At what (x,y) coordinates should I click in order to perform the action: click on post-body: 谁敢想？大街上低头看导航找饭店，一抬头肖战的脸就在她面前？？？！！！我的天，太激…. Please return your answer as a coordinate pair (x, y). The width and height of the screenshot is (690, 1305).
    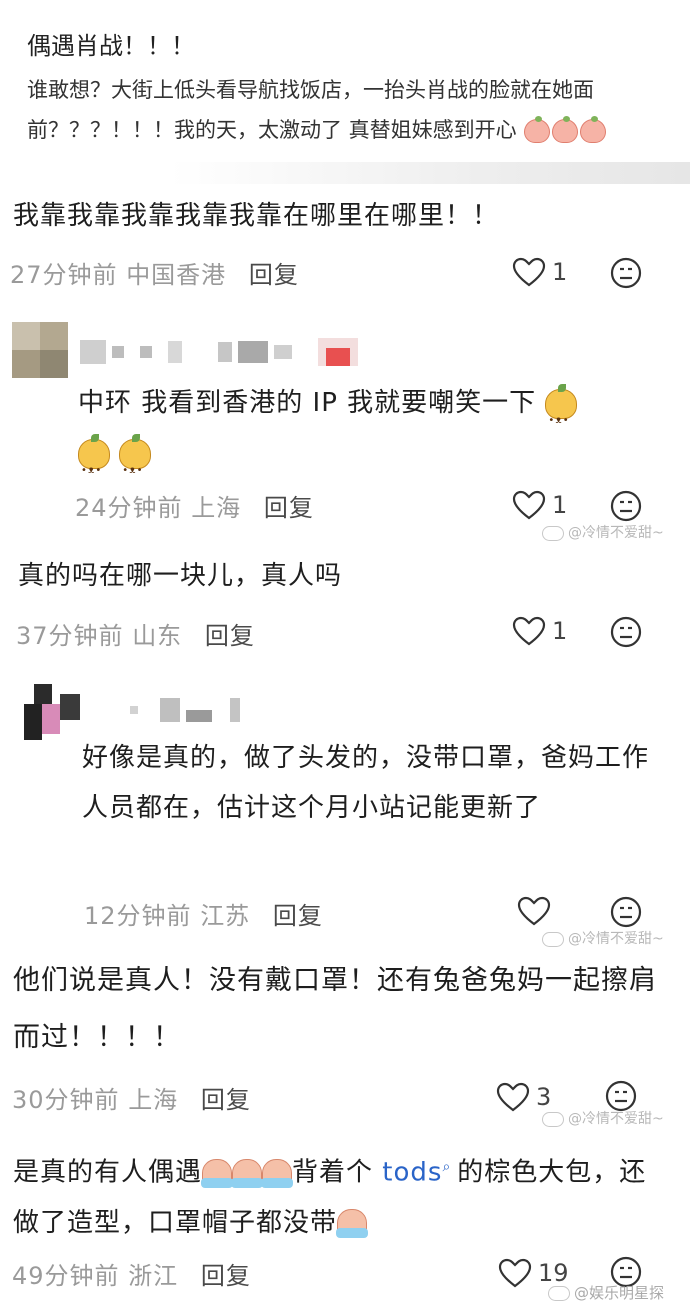
    Looking at the image, I should click on (339, 110).